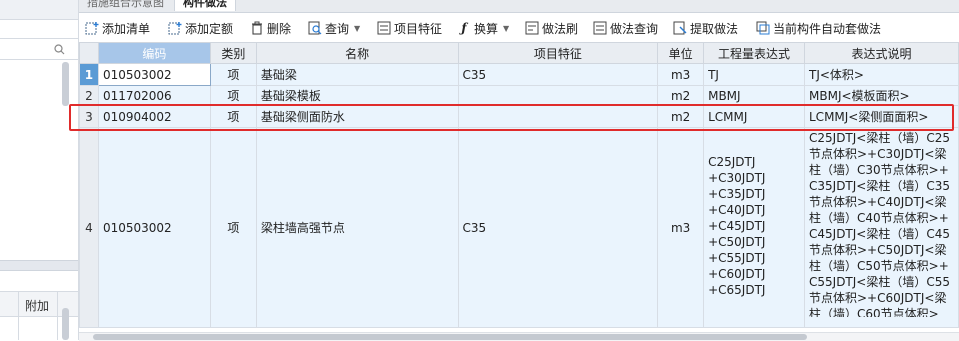 Image resolution: width=959 pixels, height=341 pixels. I want to click on auto-apply-icon, so click(763, 28).